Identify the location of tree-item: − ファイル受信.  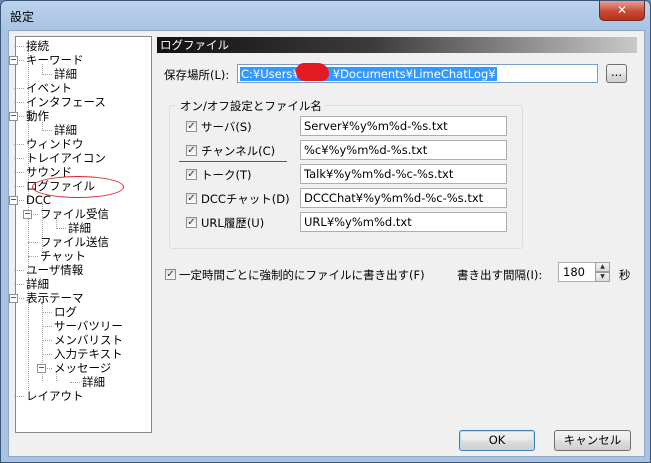
(66, 214).